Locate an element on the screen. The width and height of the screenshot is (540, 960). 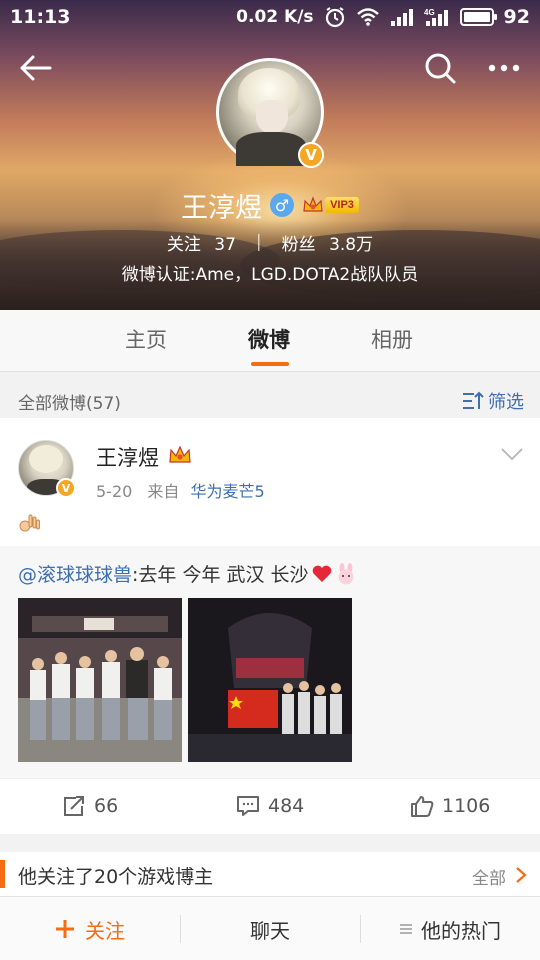
menu-lines-icon is located at coordinates (406, 929).